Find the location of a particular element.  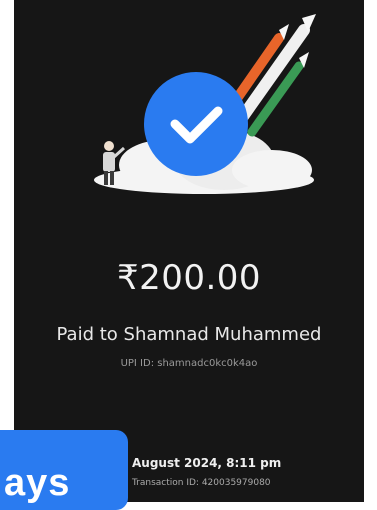

transaction-id: Transaction ID: 420035979080 is located at coordinates (201, 483).